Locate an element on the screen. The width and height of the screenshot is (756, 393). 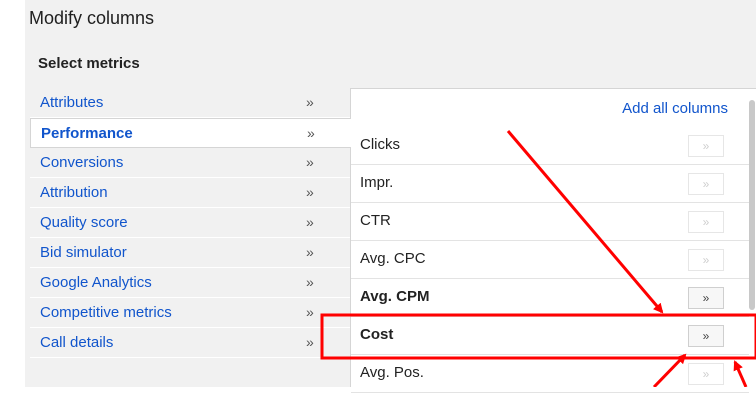
category-label: Performance is located at coordinates (87, 133).